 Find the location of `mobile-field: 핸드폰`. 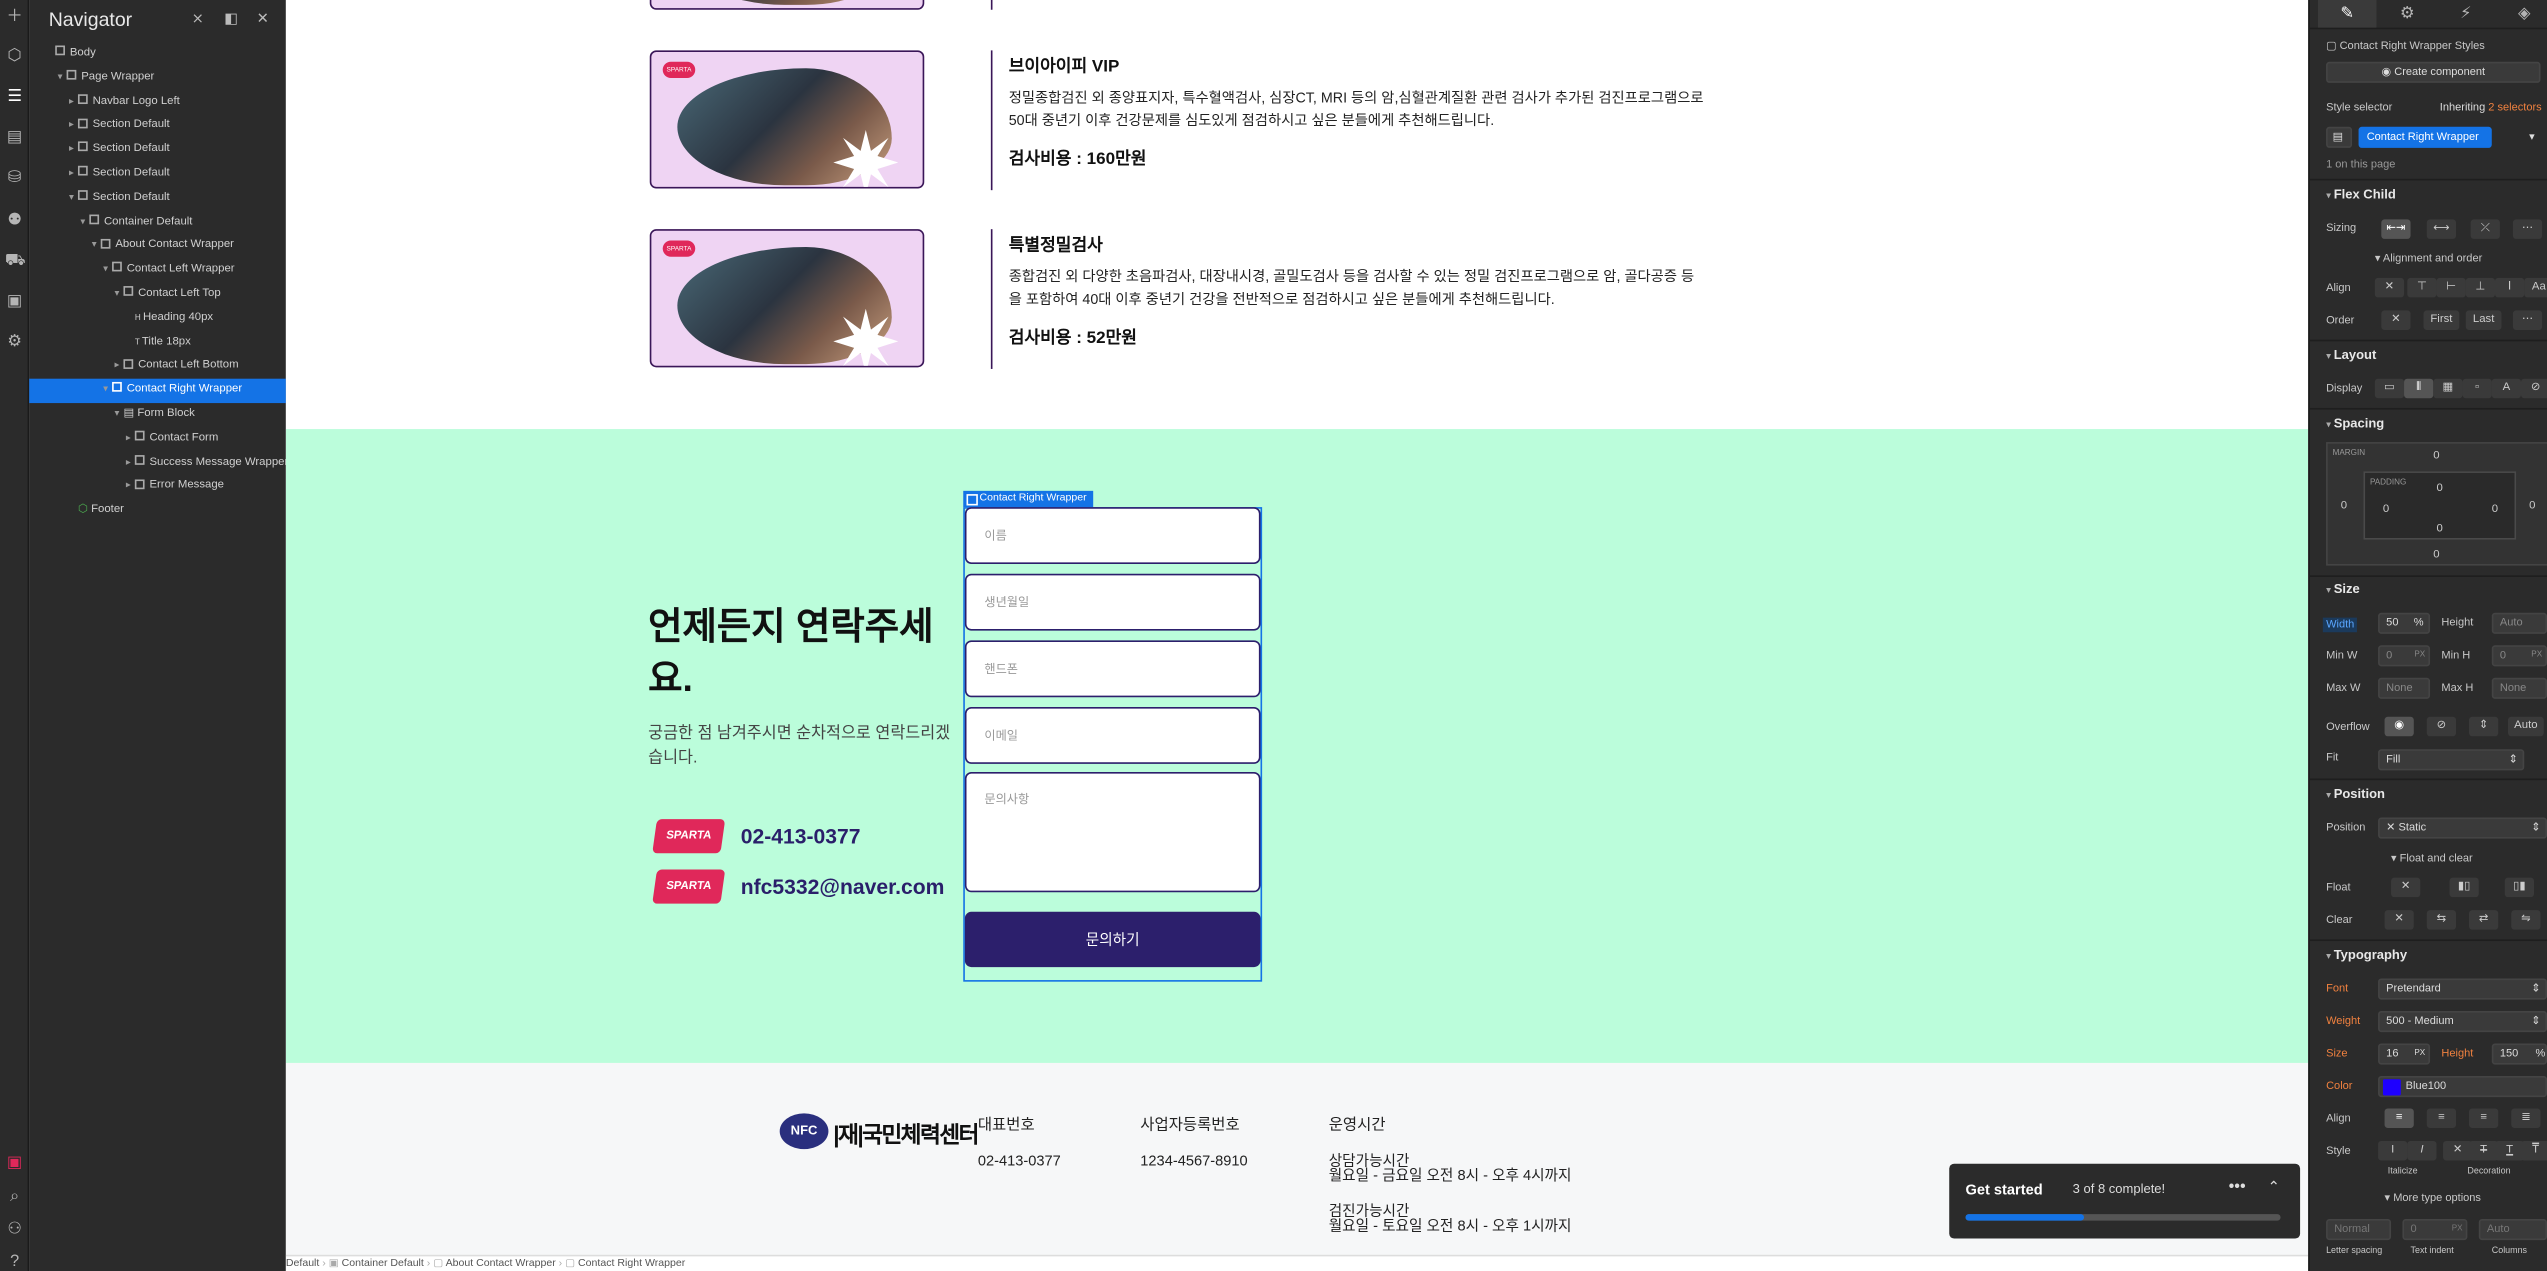

mobile-field: 핸드폰 is located at coordinates (1112, 669).